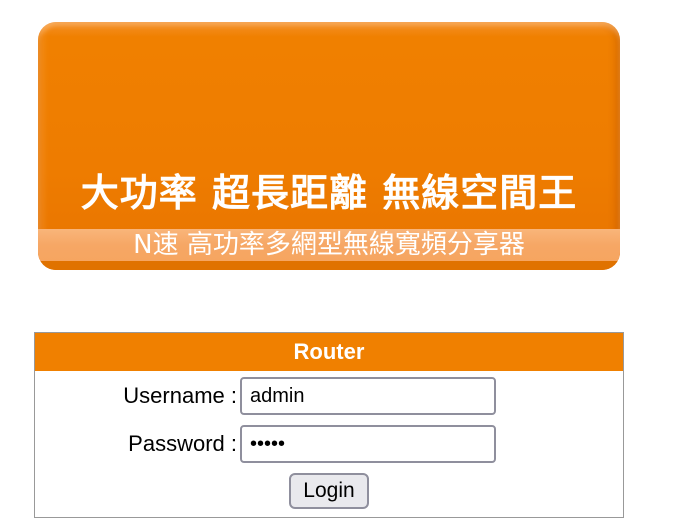 Image resolution: width=676 pixels, height=532 pixels. What do you see at coordinates (182, 443) in the screenshot?
I see `password-label: Password :` at bounding box center [182, 443].